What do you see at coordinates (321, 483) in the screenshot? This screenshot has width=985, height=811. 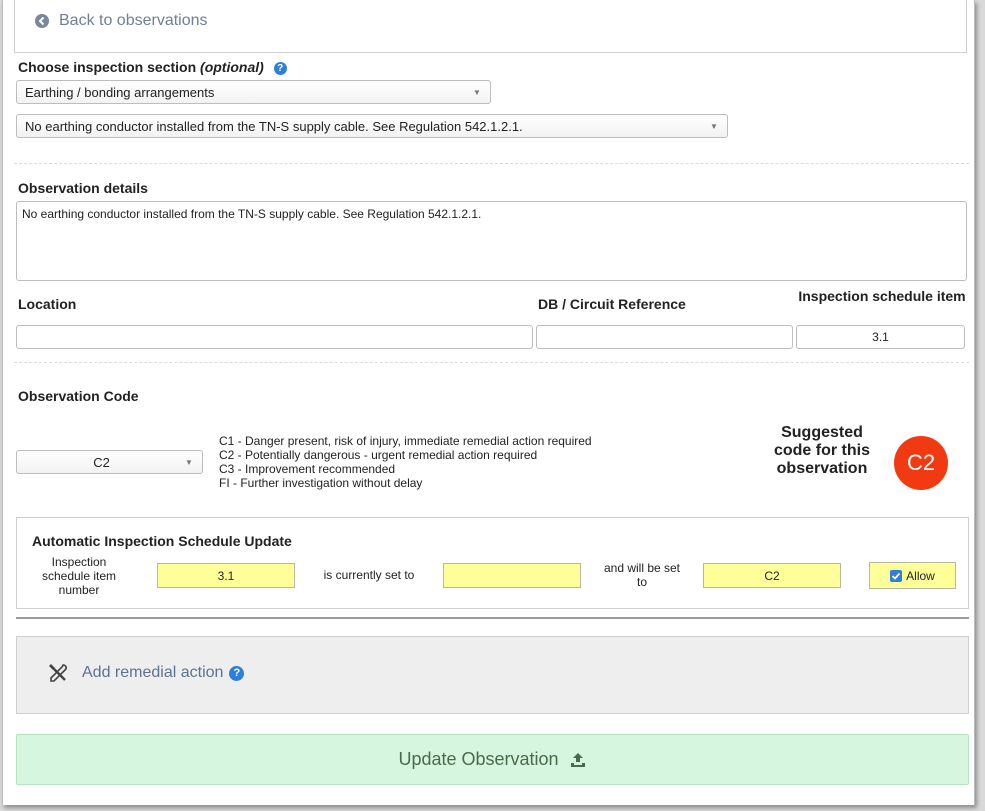 I see `code-description-fi: FI - Further investigation without delay` at bounding box center [321, 483].